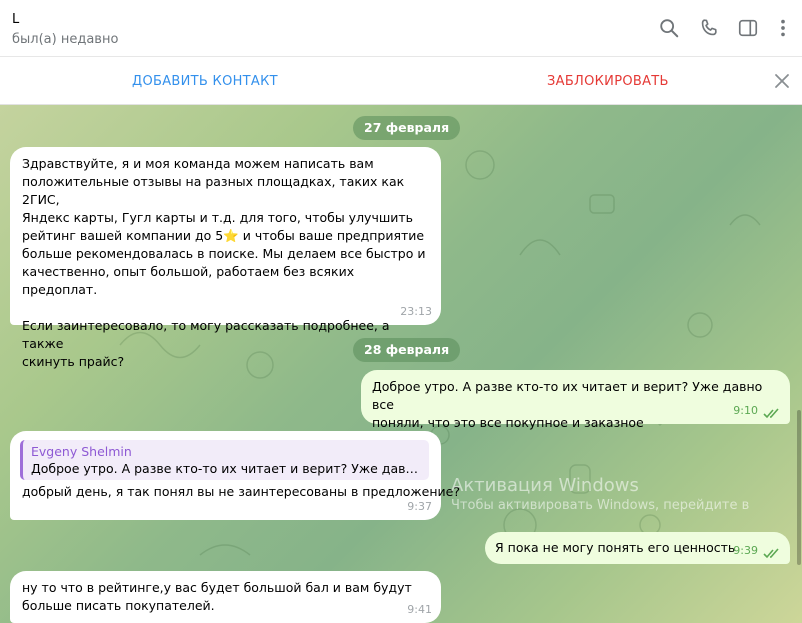  Describe the element at coordinates (745, 410) in the screenshot. I see `message-time: 9:10` at that location.